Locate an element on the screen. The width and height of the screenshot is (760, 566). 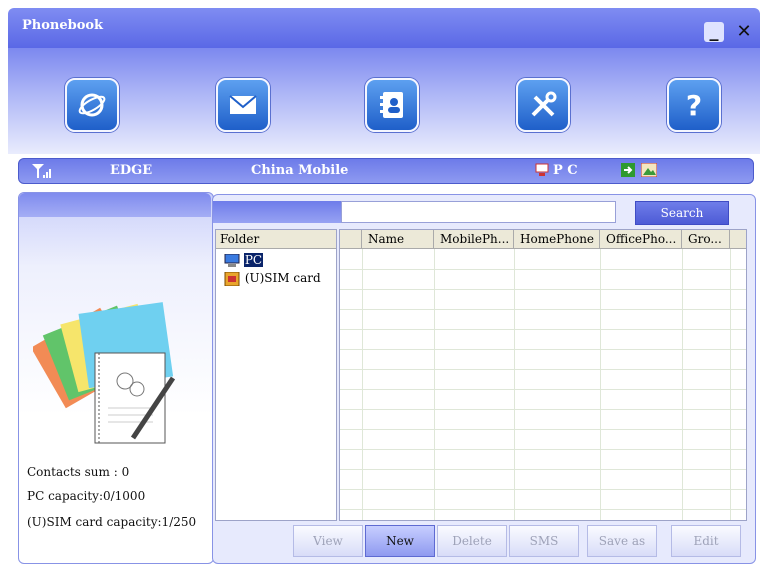
new-button: New is located at coordinates (400, 541).